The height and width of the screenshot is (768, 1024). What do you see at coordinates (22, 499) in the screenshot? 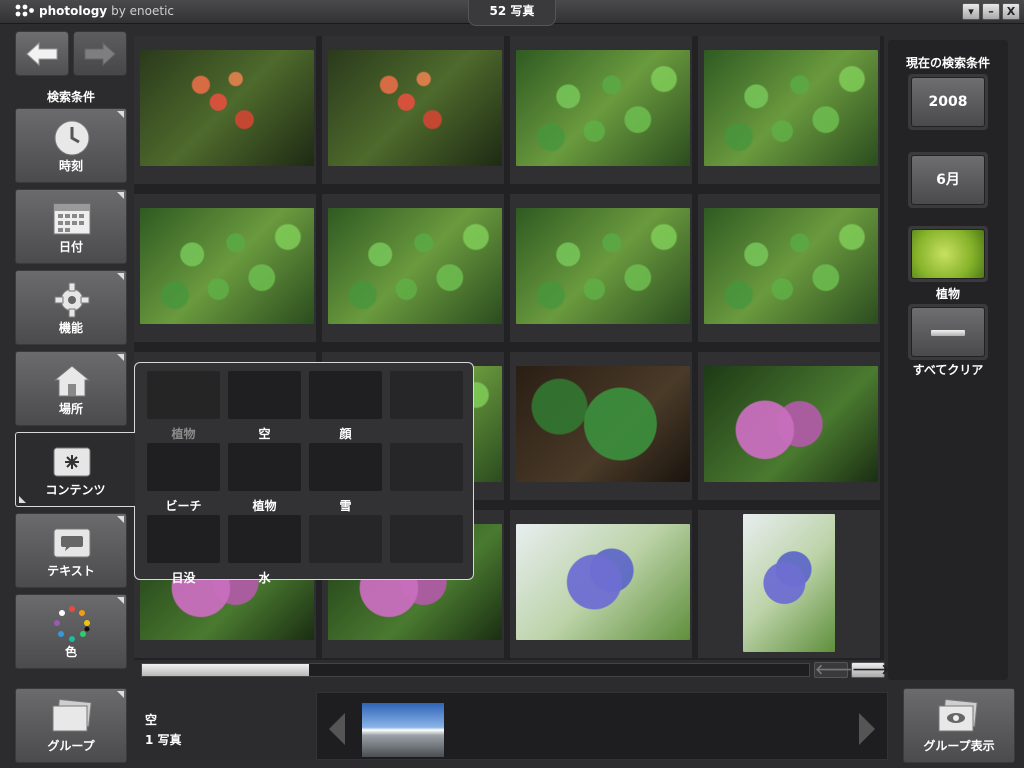
I see `expand-corner-icon` at bounding box center [22, 499].